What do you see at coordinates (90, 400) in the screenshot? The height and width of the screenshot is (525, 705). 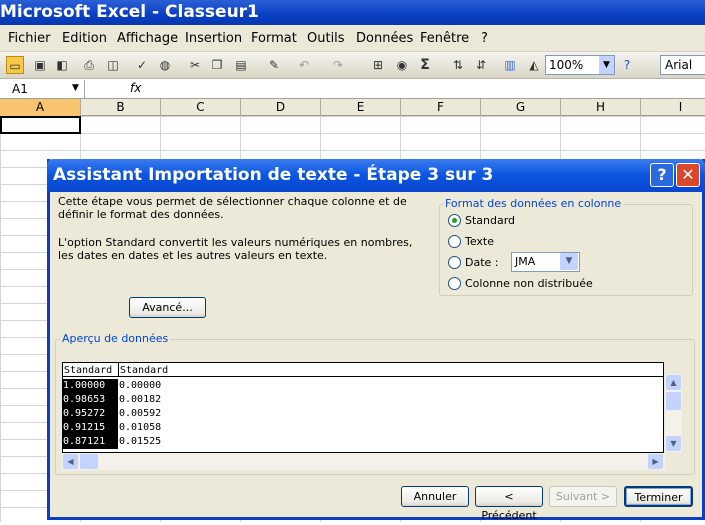 I see `preview-cell: 0.98653` at bounding box center [90, 400].